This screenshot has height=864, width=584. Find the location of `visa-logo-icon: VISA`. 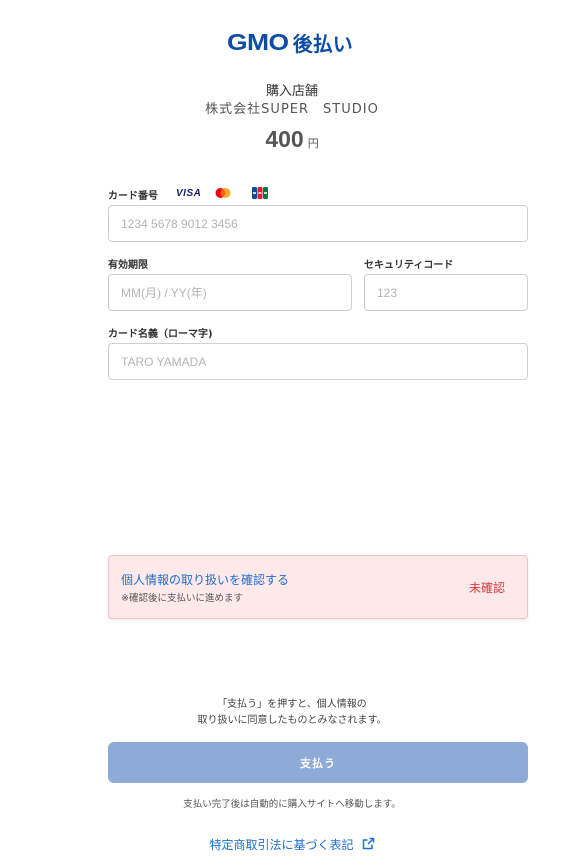

visa-logo-icon: VISA is located at coordinates (189, 193).